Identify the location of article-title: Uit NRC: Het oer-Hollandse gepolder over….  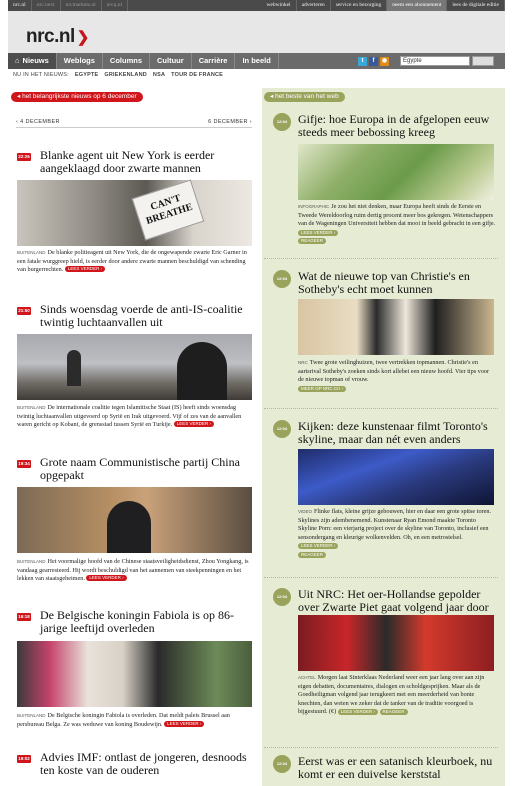
(398, 601).